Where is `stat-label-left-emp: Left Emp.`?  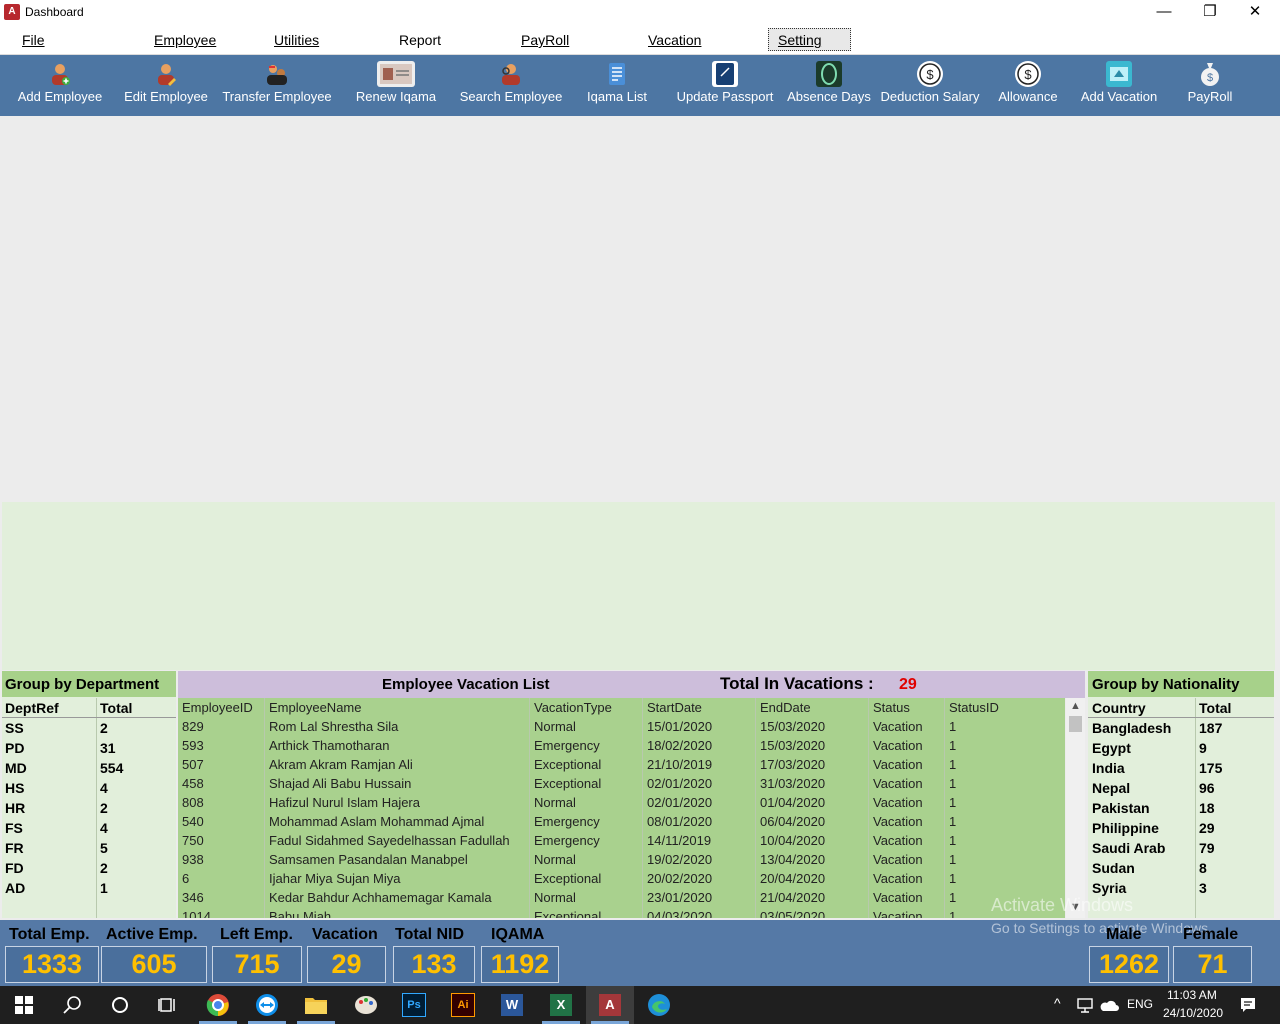
stat-label-left-emp: Left Emp. is located at coordinates (256, 934).